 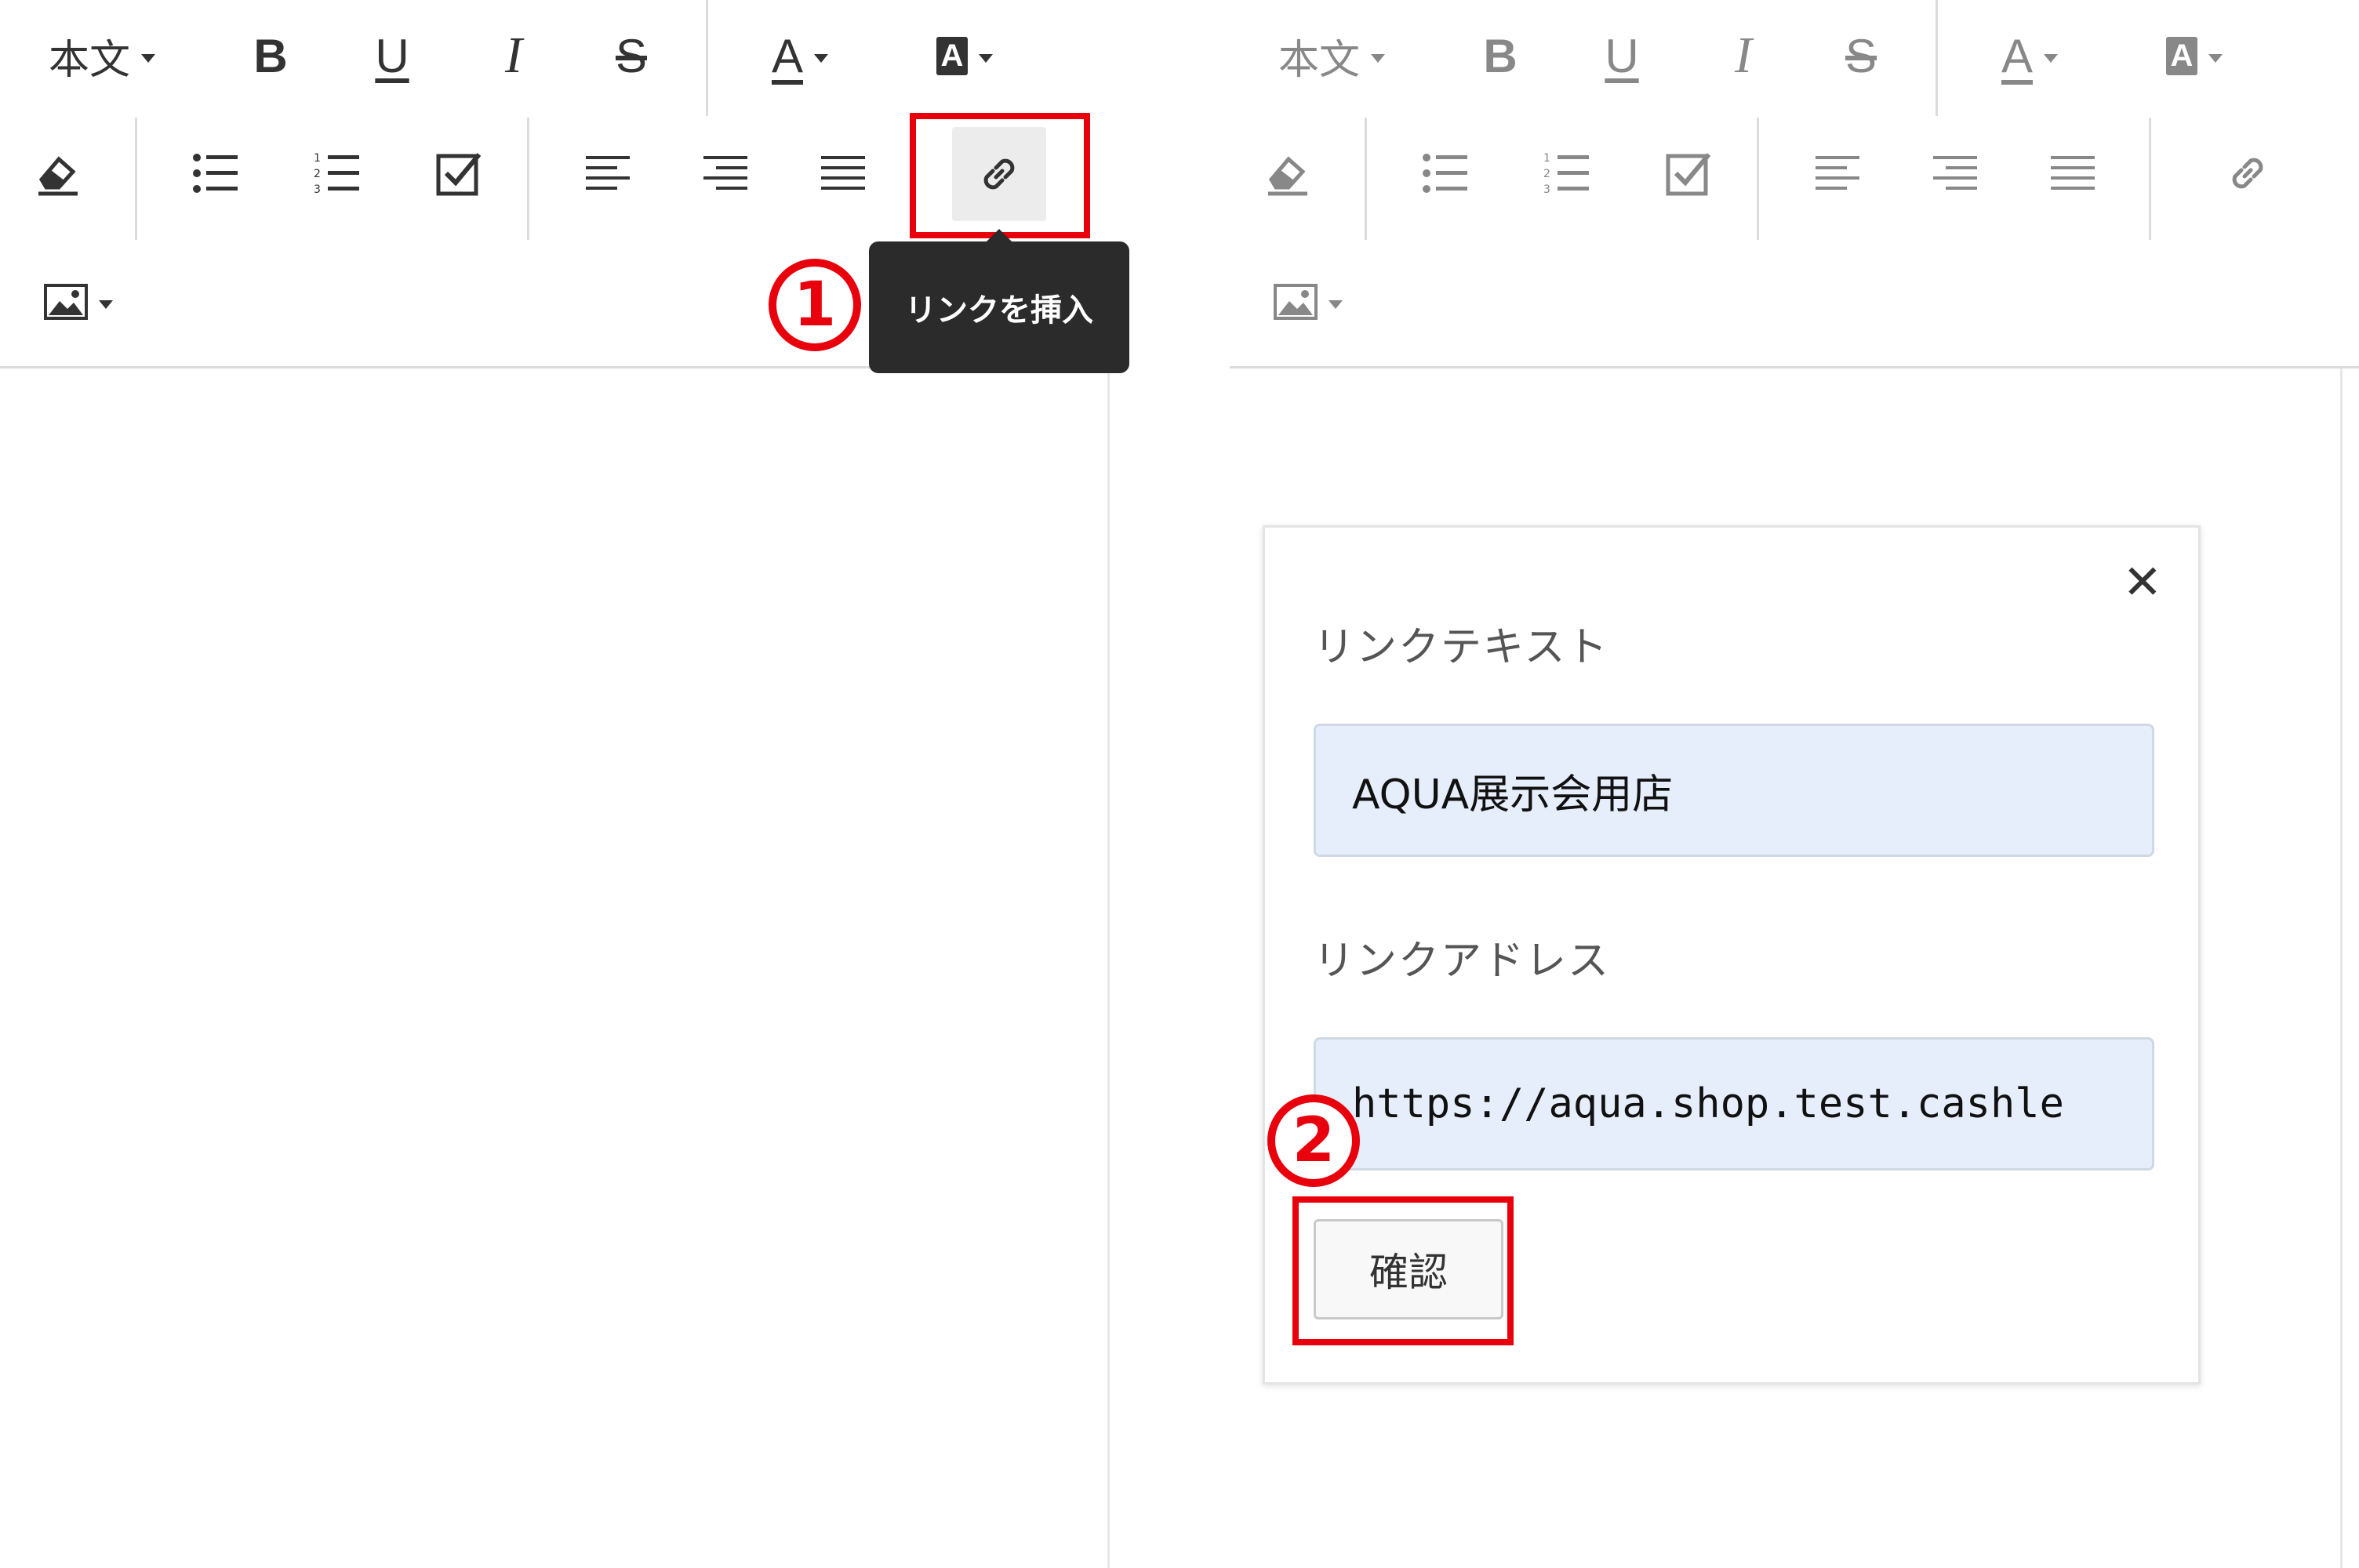 I want to click on link-icon, so click(x=2247, y=173).